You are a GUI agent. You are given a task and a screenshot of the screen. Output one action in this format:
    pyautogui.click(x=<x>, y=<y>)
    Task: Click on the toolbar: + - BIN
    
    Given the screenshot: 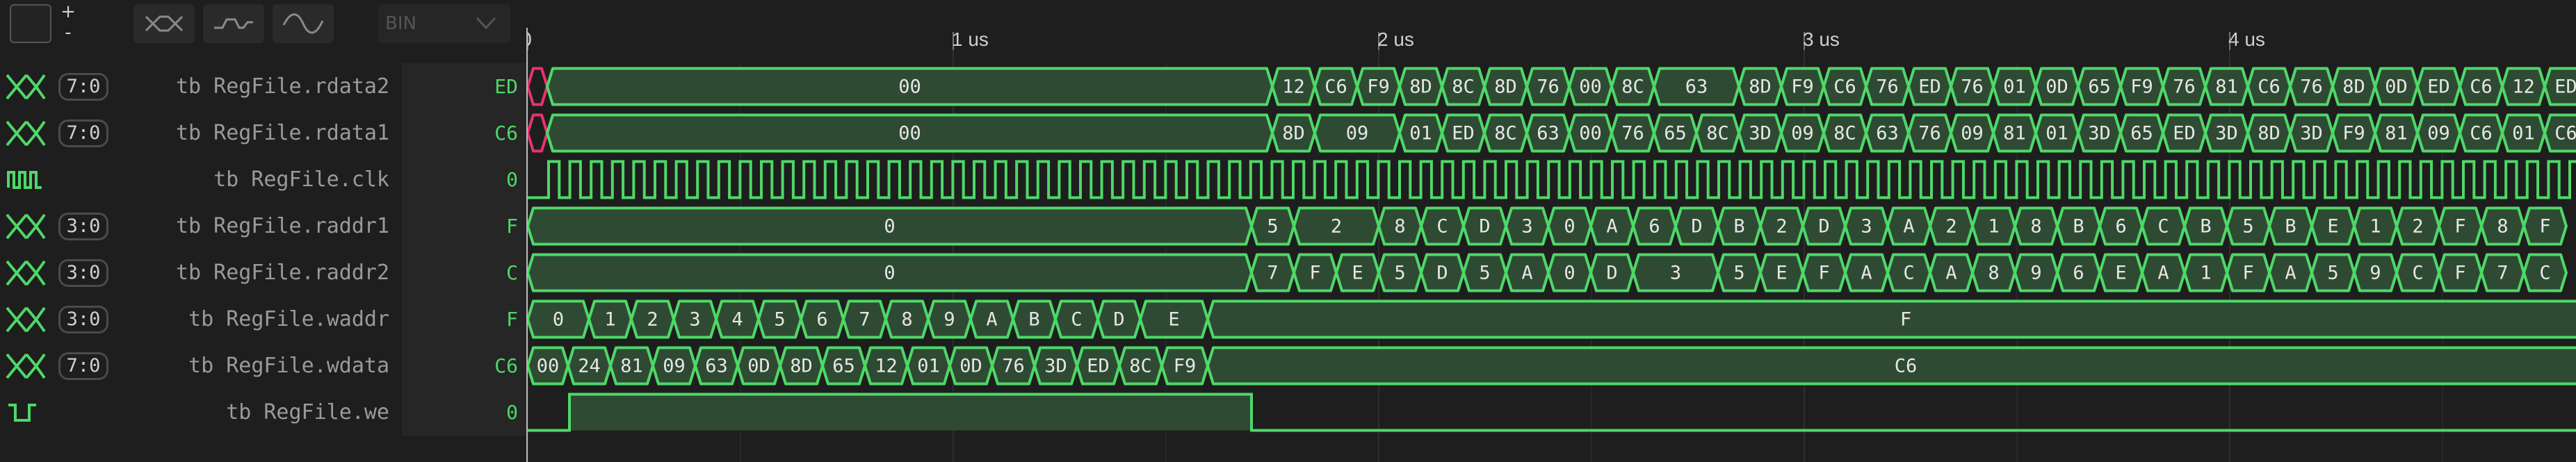 What is the action you would take?
    pyautogui.click(x=264, y=25)
    